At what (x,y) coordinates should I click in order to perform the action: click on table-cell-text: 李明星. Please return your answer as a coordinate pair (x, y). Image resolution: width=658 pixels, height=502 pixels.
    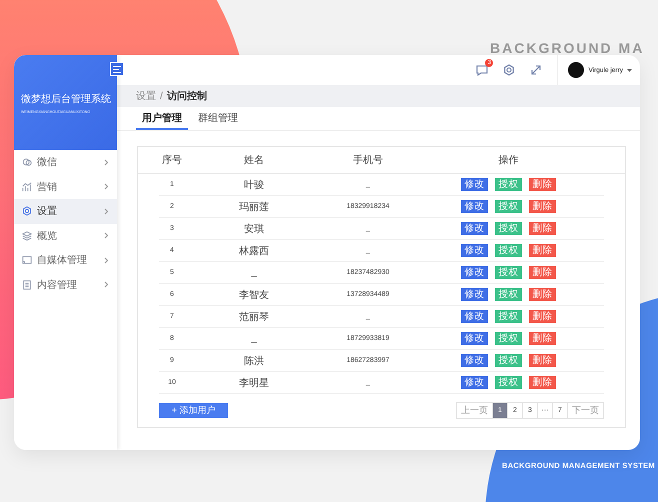
    Looking at the image, I should click on (254, 383).